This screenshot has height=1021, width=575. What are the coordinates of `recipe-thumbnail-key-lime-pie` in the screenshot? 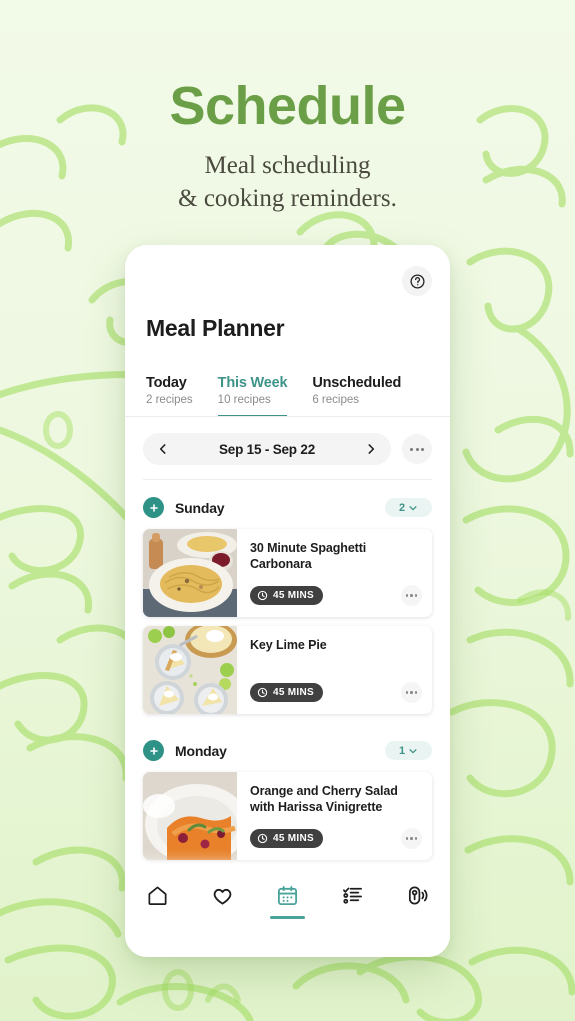 It's located at (190, 670).